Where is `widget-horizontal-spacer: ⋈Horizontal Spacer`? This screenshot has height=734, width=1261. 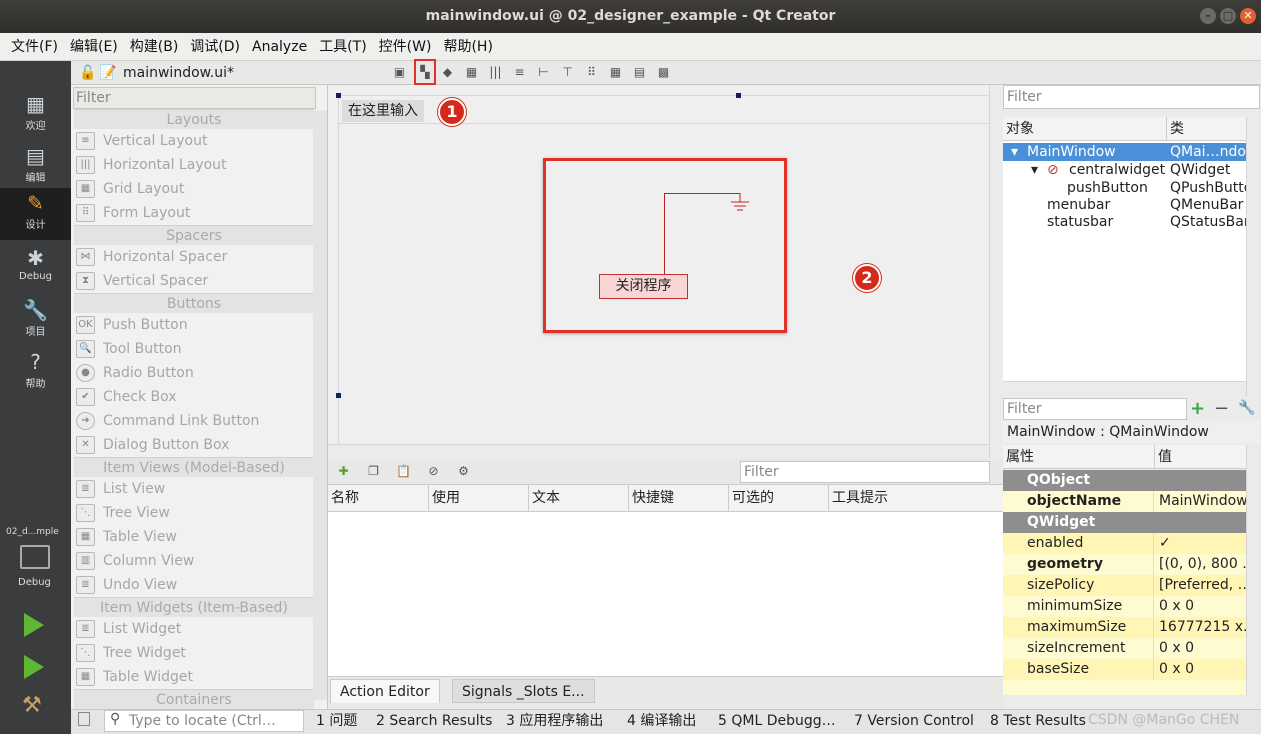
widget-horizontal-spacer: ⋈Horizontal Spacer is located at coordinates (196, 257).